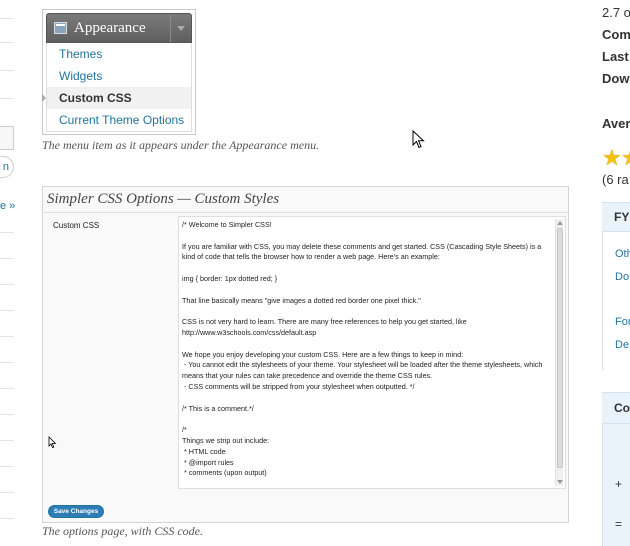 The width and height of the screenshot is (630, 546). What do you see at coordinates (76, 511) in the screenshot?
I see `save-changes-button: Save Changes` at bounding box center [76, 511].